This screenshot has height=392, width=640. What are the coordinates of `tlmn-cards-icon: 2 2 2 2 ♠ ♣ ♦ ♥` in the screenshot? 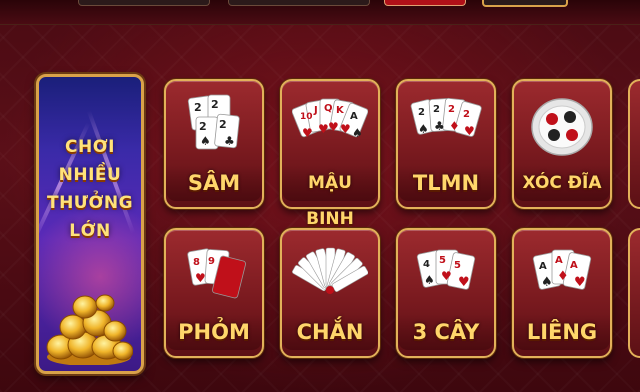 It's located at (446, 117).